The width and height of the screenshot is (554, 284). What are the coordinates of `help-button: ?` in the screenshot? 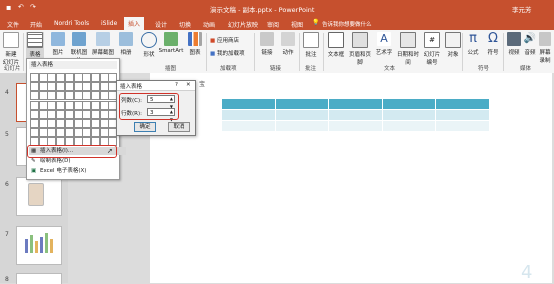 It's located at (176, 85).